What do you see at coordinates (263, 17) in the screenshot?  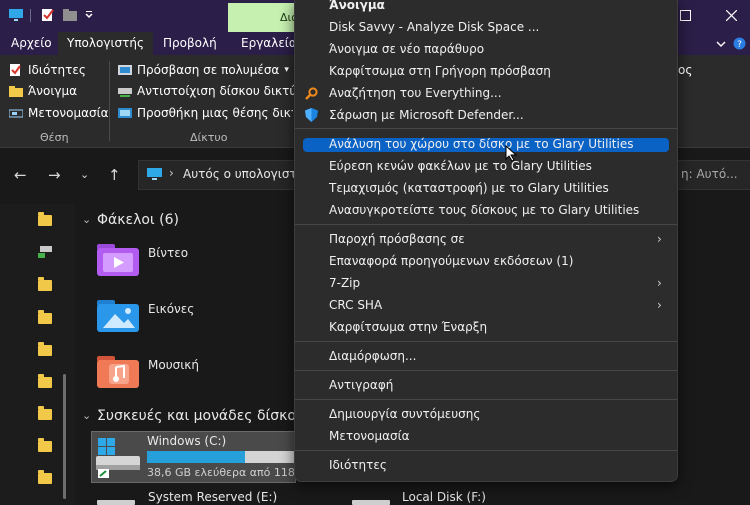 I see `contextual-tab: Δια` at bounding box center [263, 17].